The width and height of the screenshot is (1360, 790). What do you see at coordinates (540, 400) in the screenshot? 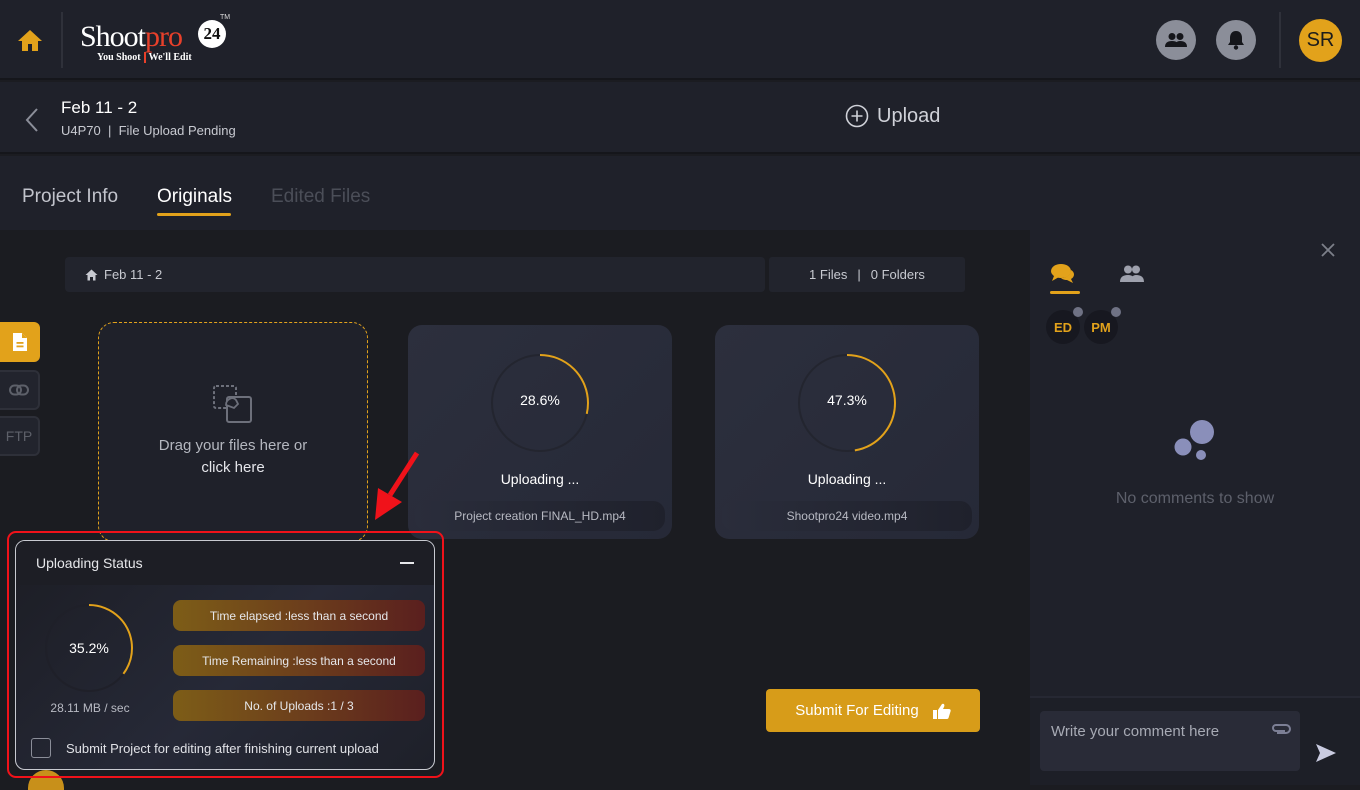
I see `upload-percent: 28.6%` at bounding box center [540, 400].